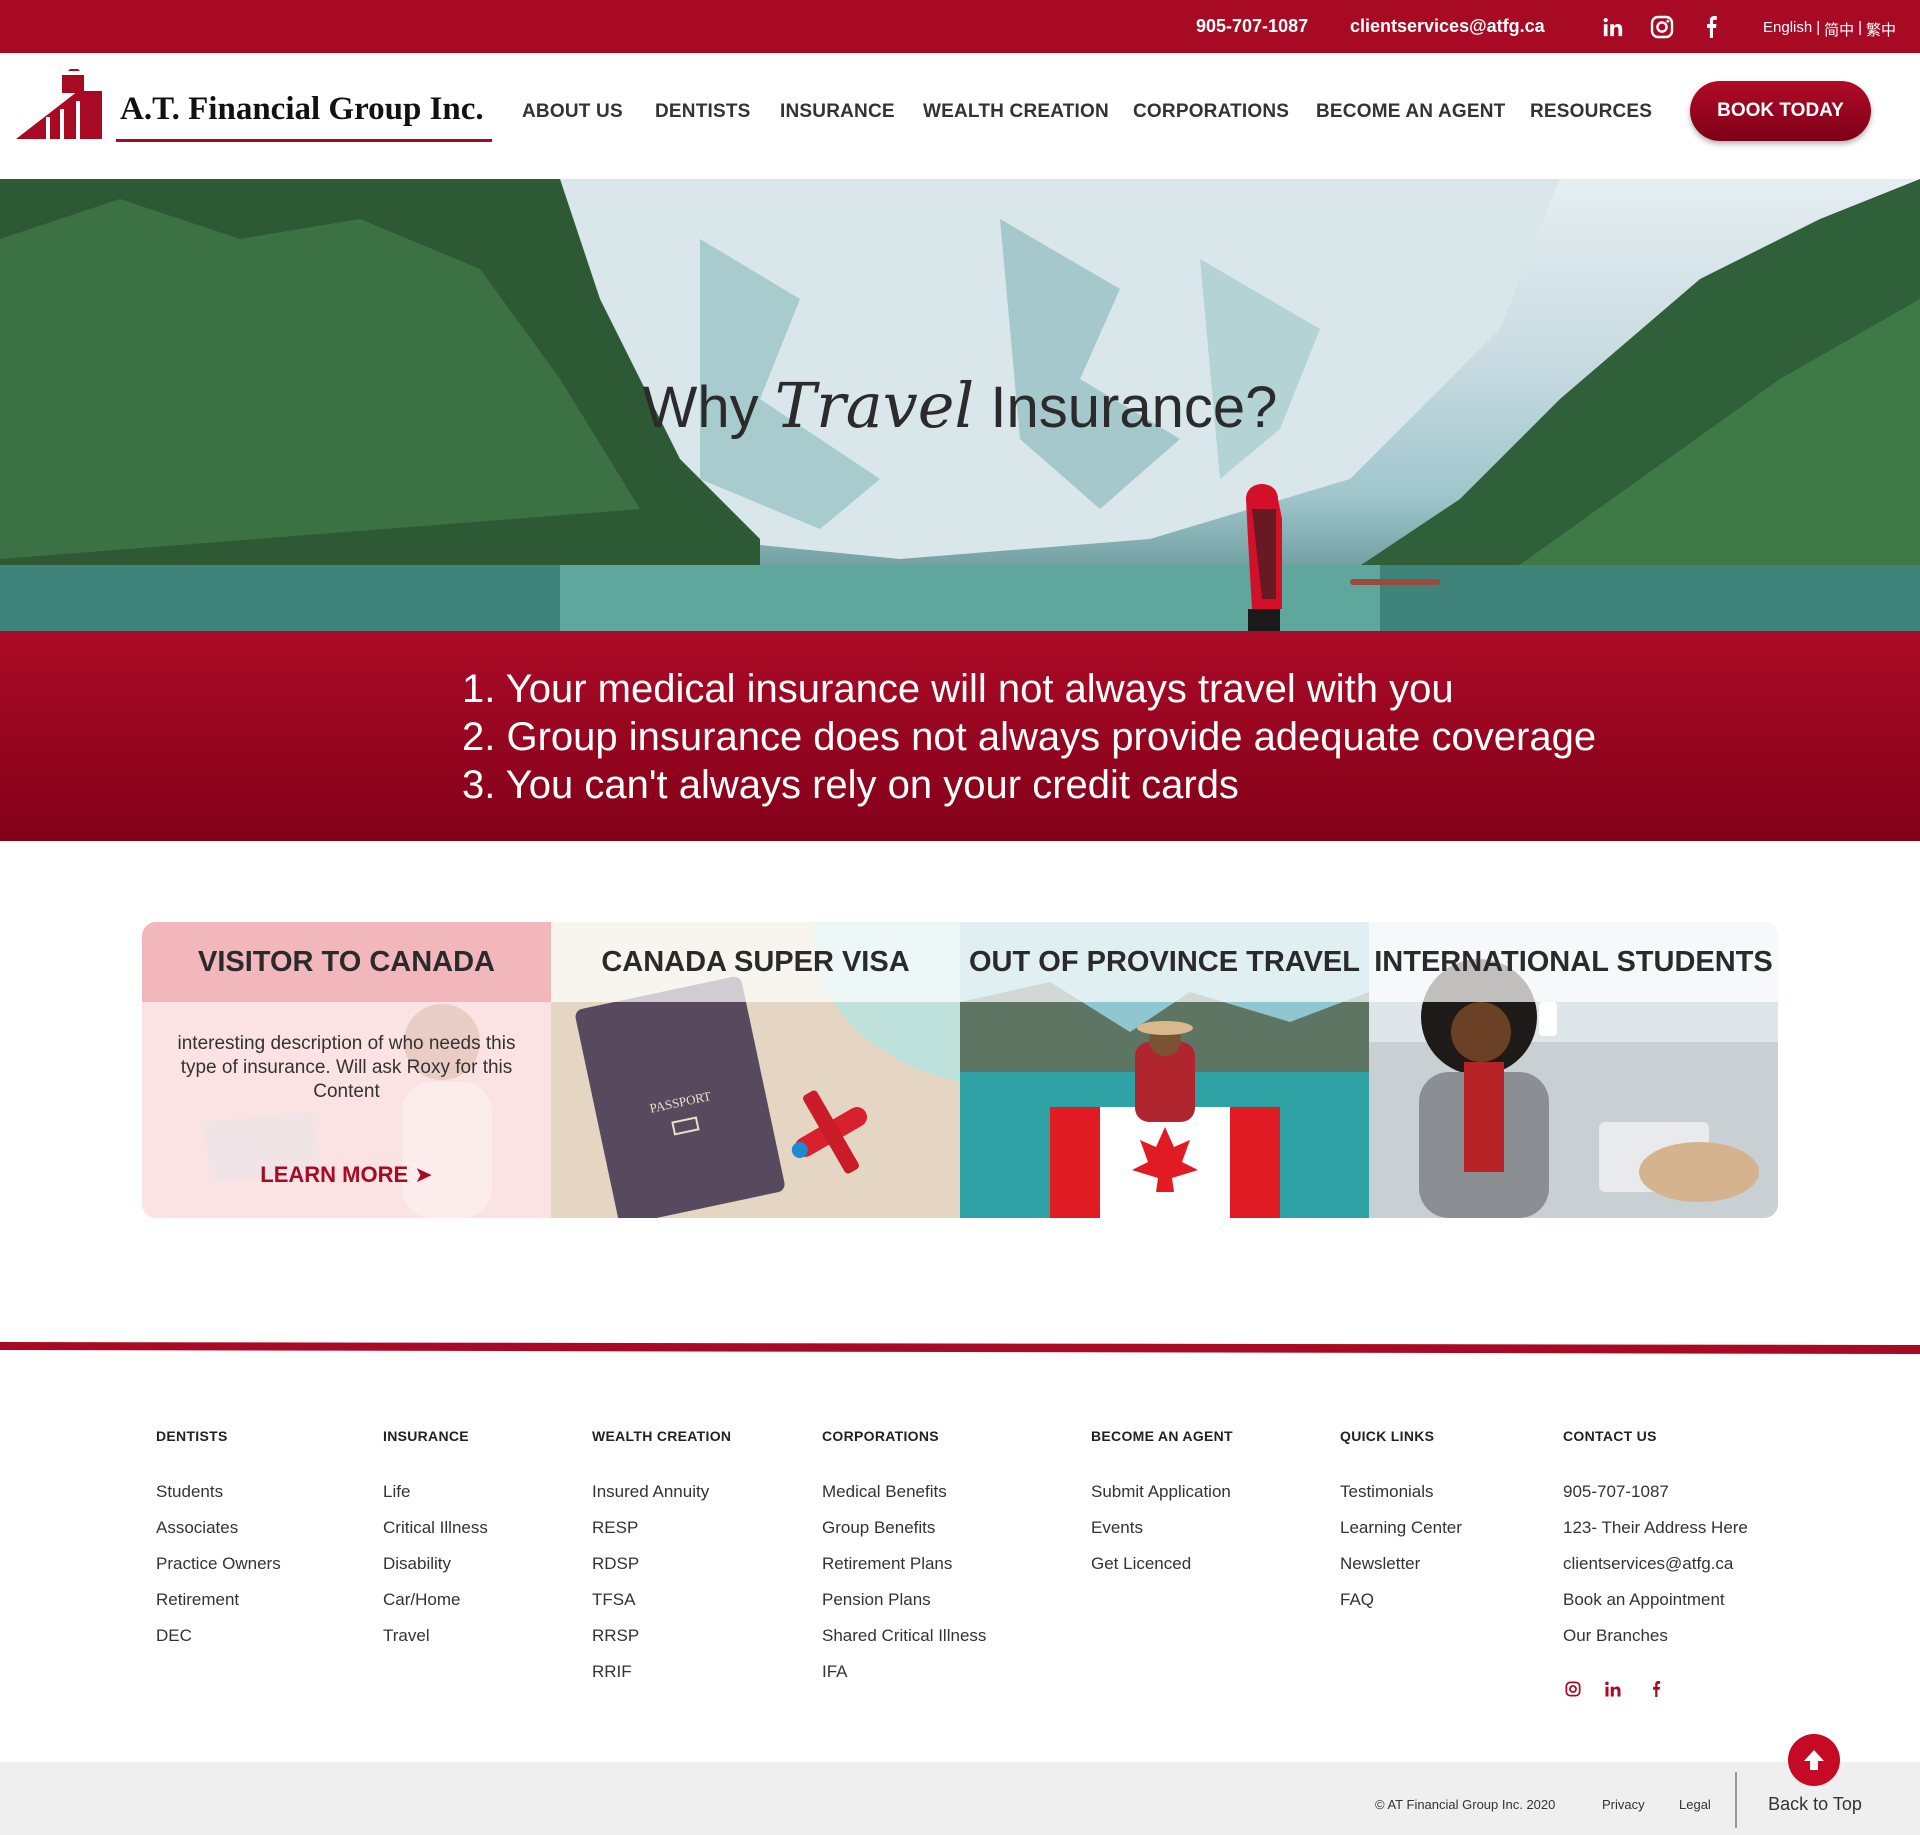 This screenshot has height=1835, width=1920. I want to click on footer-link: Submit Application, so click(1162, 1500).